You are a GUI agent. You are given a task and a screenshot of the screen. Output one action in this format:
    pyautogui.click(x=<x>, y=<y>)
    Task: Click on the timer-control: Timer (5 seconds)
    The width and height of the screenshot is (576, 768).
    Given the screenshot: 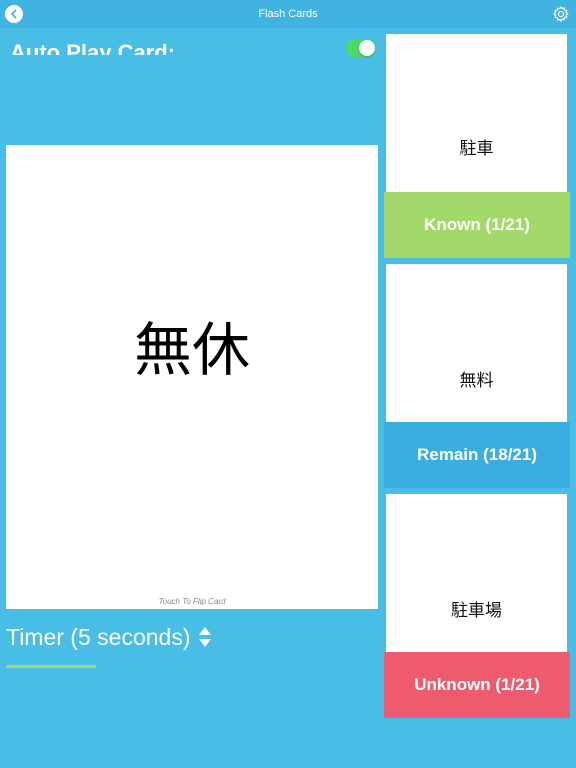 What is the action you would take?
    pyautogui.click(x=109, y=637)
    